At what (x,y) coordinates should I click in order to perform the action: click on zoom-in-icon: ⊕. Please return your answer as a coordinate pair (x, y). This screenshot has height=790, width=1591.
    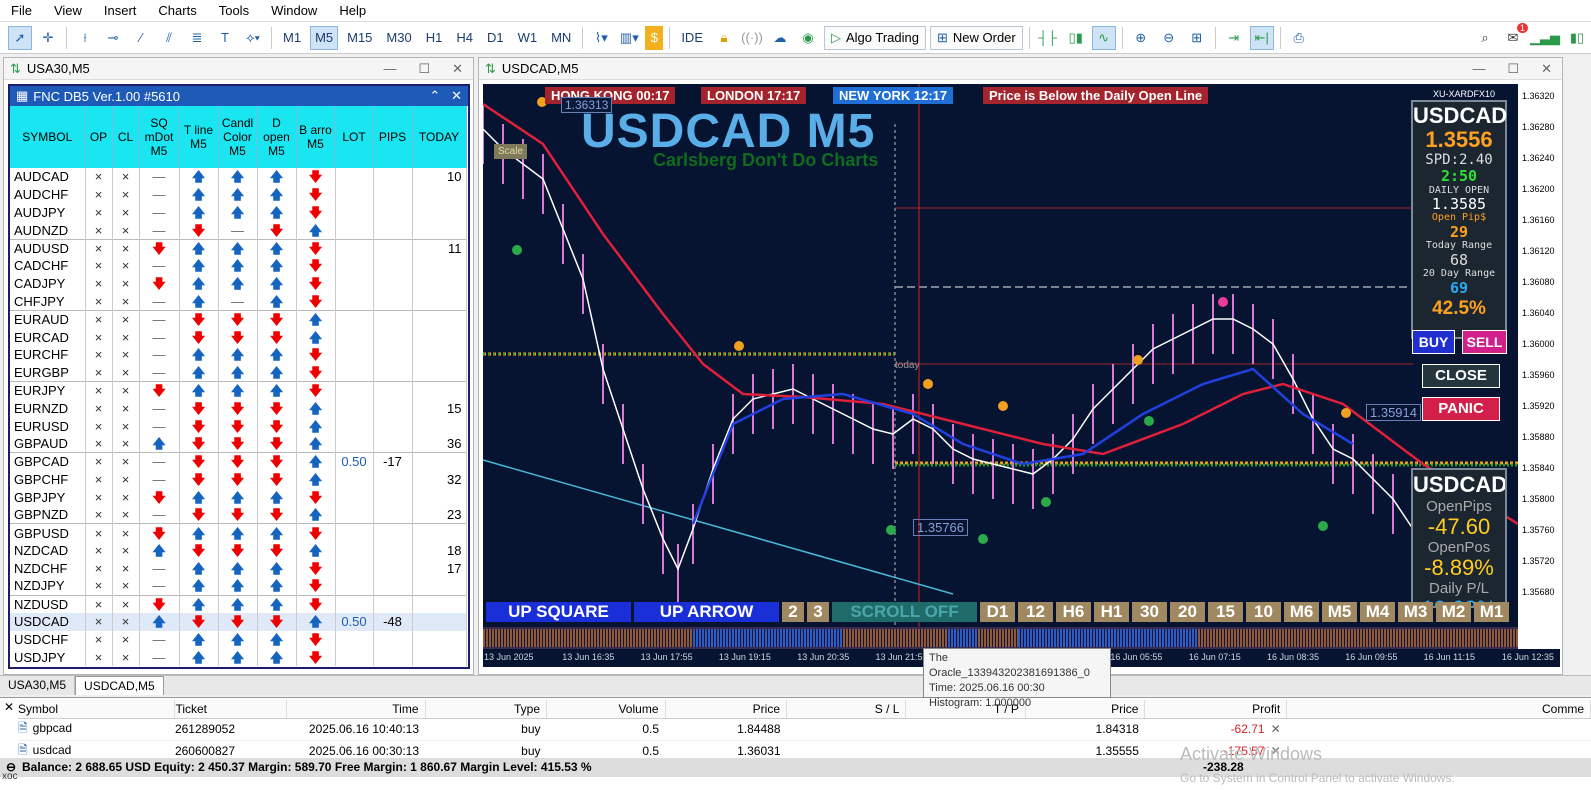
    Looking at the image, I should click on (1141, 38).